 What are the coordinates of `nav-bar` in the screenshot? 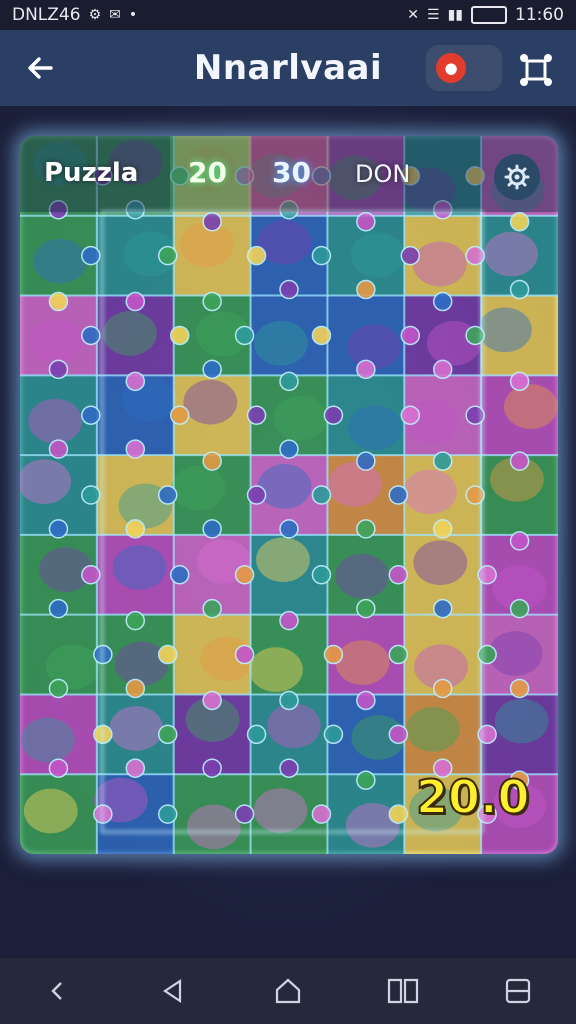 It's located at (288, 991).